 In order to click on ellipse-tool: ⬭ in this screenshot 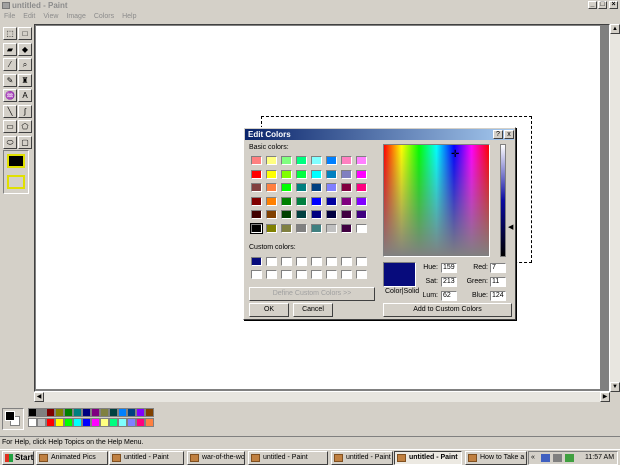, I will do `click(10, 142)`.